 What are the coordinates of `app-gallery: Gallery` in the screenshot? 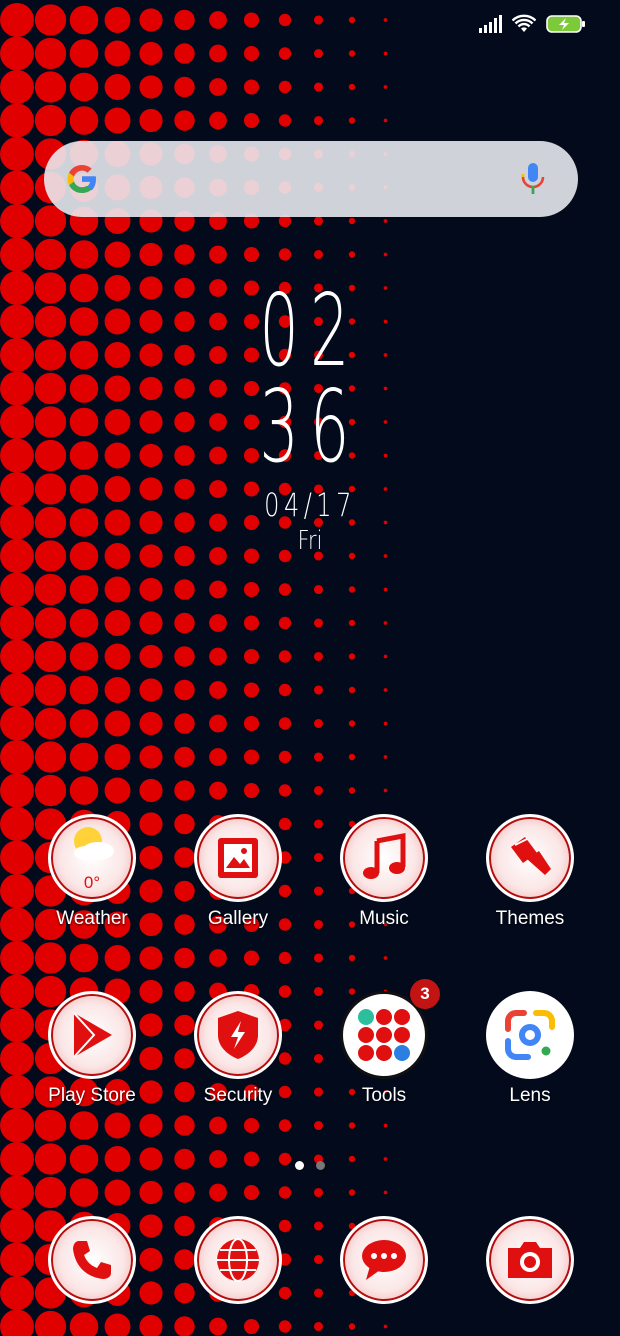 It's located at (238, 872).